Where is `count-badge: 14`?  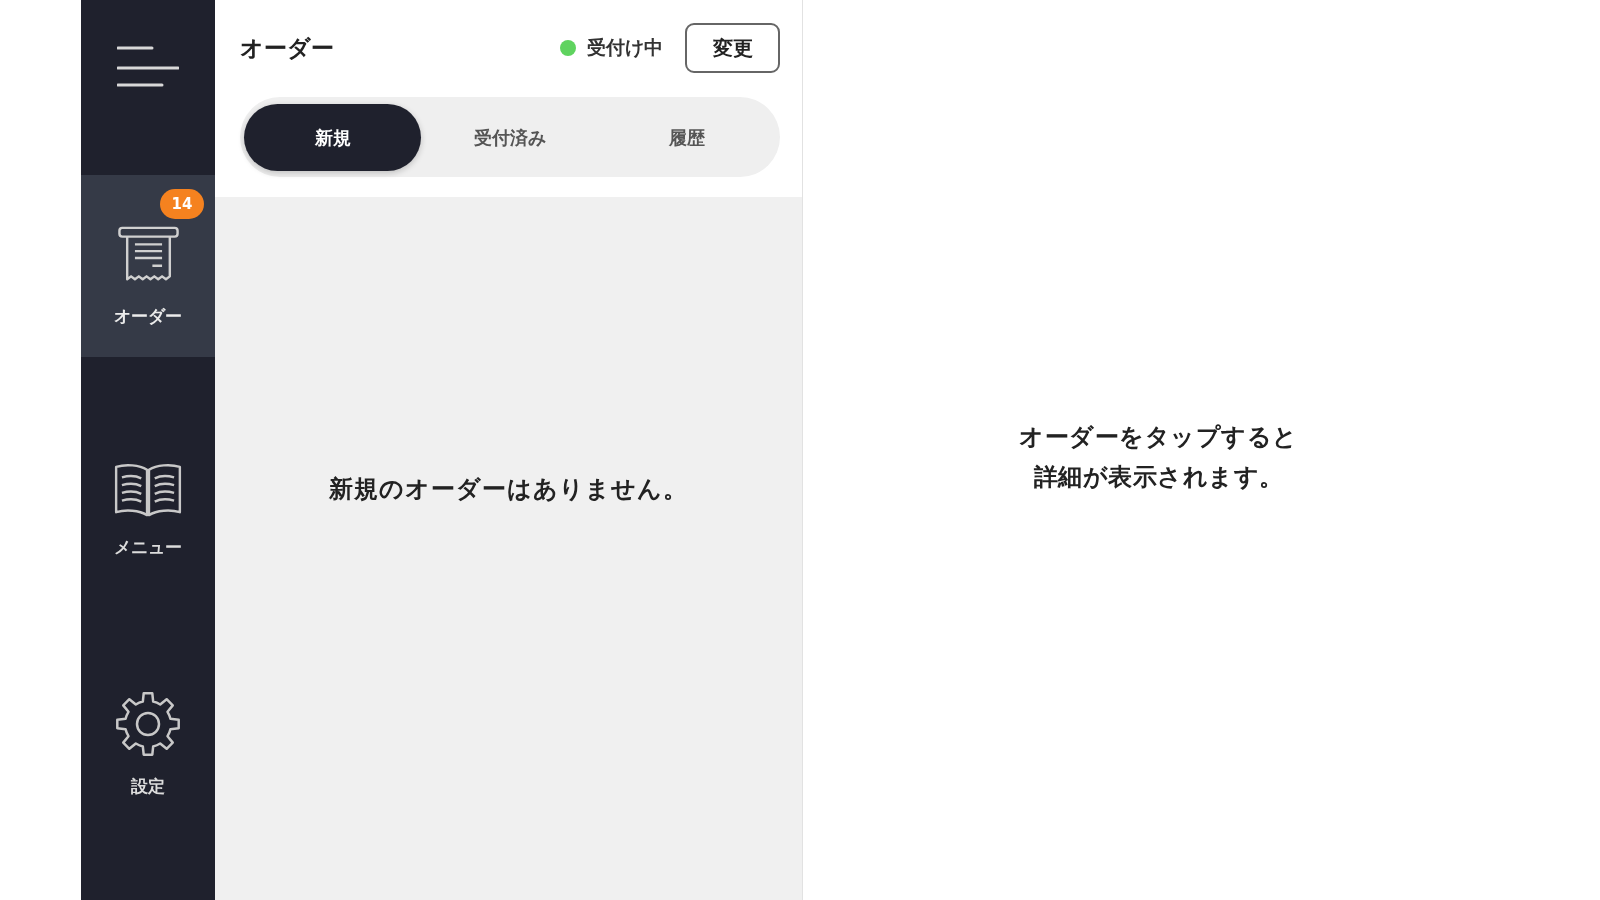 count-badge: 14 is located at coordinates (182, 204).